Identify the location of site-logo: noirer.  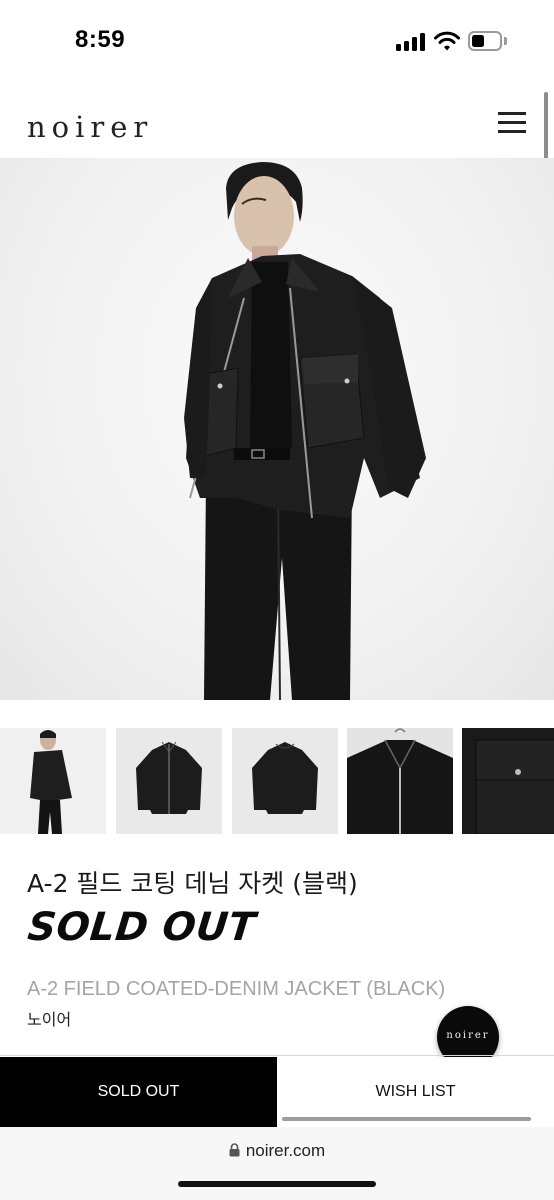
(90, 127).